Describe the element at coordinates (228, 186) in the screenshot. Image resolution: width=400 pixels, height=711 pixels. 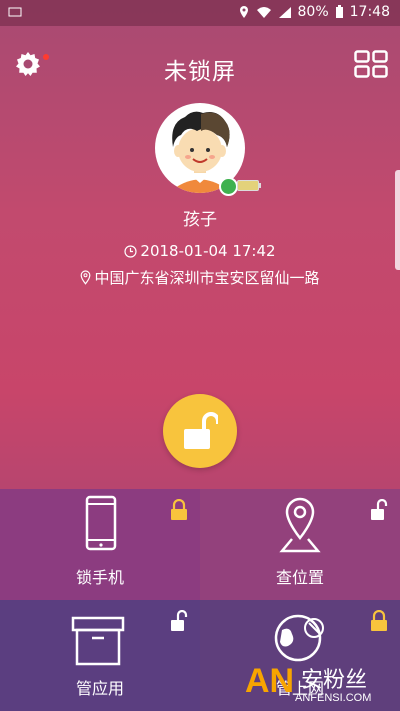
I see `android-icon` at that location.